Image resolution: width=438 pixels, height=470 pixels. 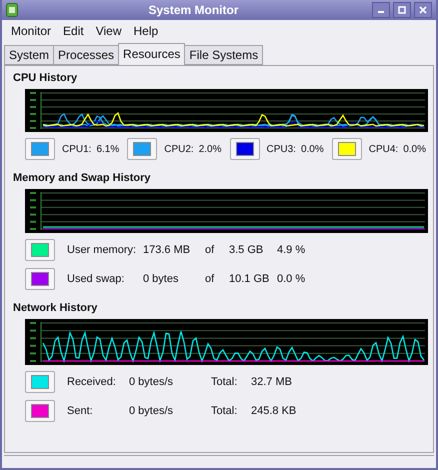 I want to click on menu-item: View, so click(x=108, y=31).